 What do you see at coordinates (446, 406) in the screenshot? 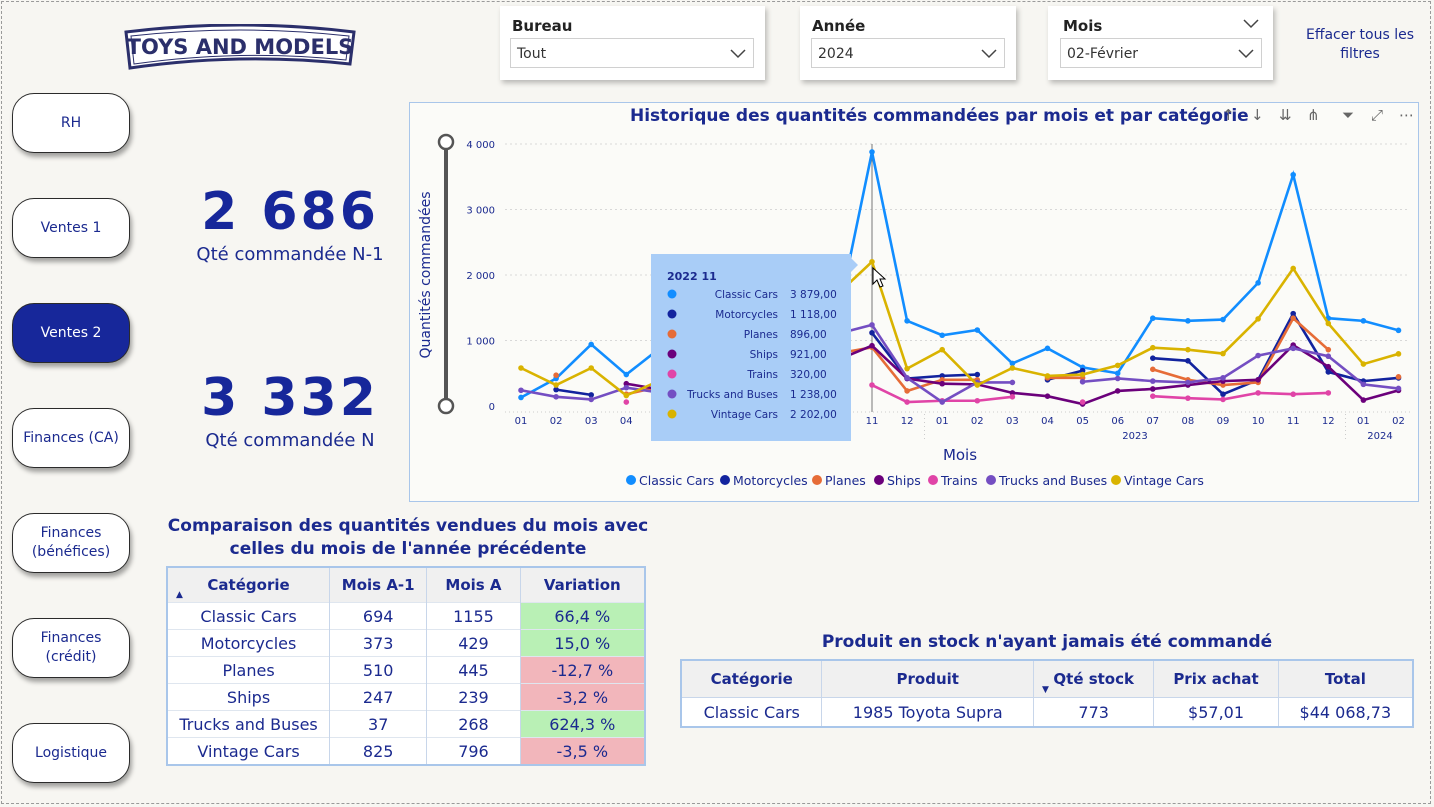
I see `zoom-slider-bottom-handle` at bounding box center [446, 406].